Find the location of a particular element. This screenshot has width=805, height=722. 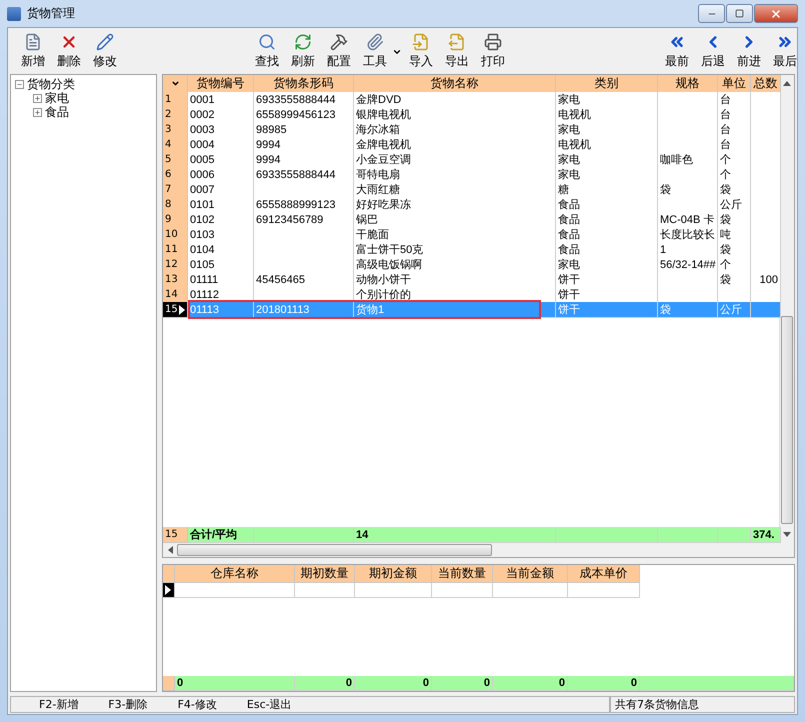

table-cell: 好好吃果冻 is located at coordinates (455, 205).